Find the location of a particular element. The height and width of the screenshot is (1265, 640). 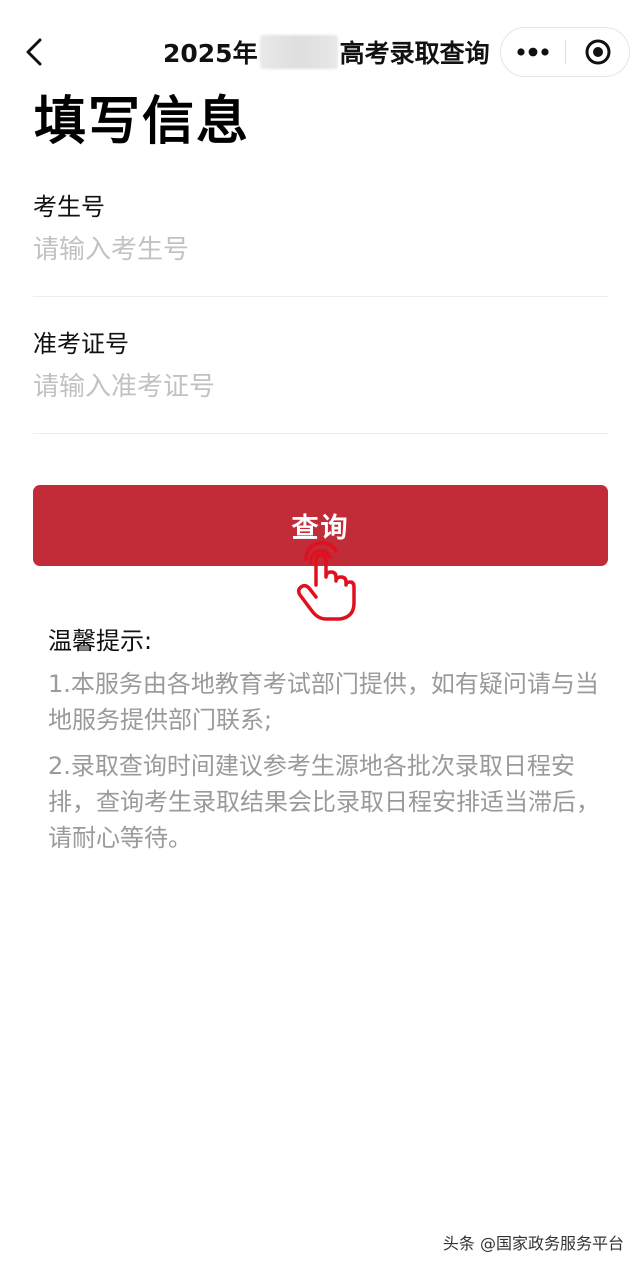

more-button is located at coordinates (533, 52).